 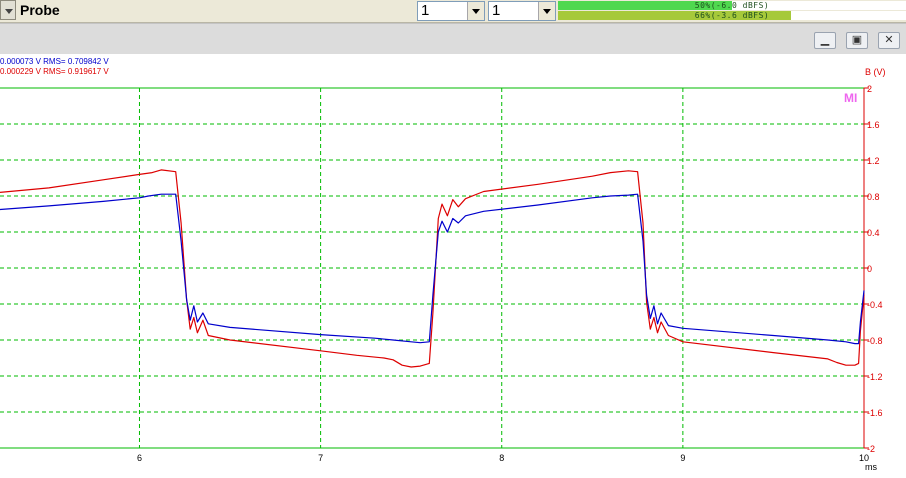 What do you see at coordinates (8, 10) in the screenshot?
I see `probe-dropdown-arrow-icon` at bounding box center [8, 10].